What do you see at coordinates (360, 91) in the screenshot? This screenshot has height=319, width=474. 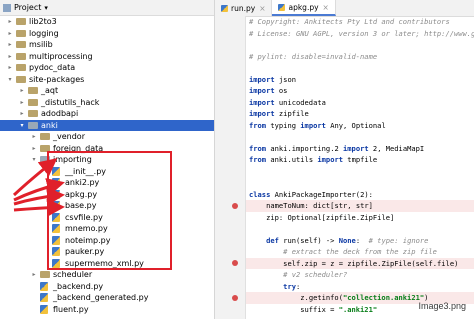 I see `code-line: import os` at bounding box center [360, 91].